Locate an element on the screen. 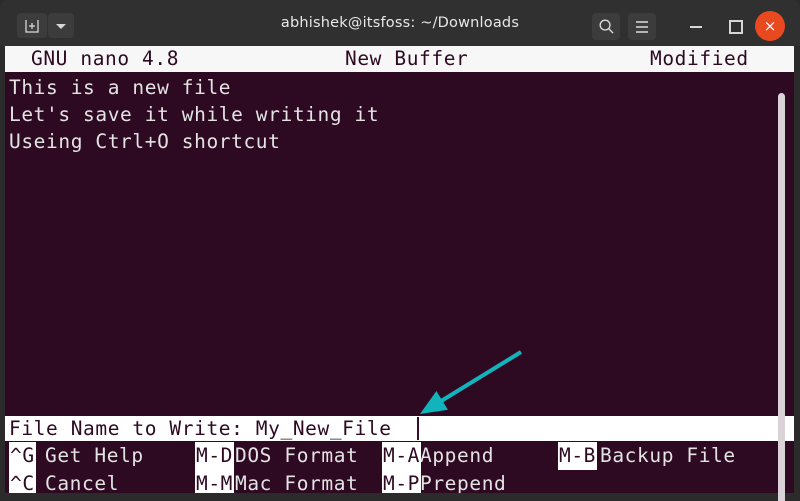  terminal-scrollbar is located at coordinates (781, 297).